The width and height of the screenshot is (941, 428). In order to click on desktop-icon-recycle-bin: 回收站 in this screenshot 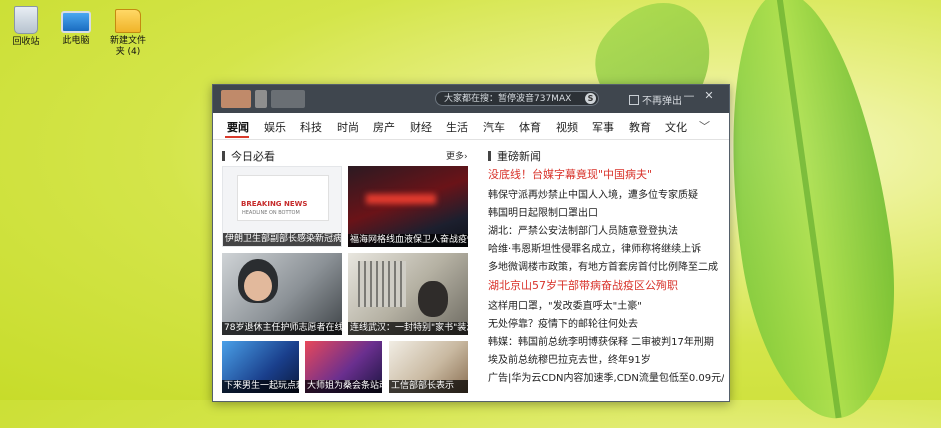, I will do `click(26, 27)`.